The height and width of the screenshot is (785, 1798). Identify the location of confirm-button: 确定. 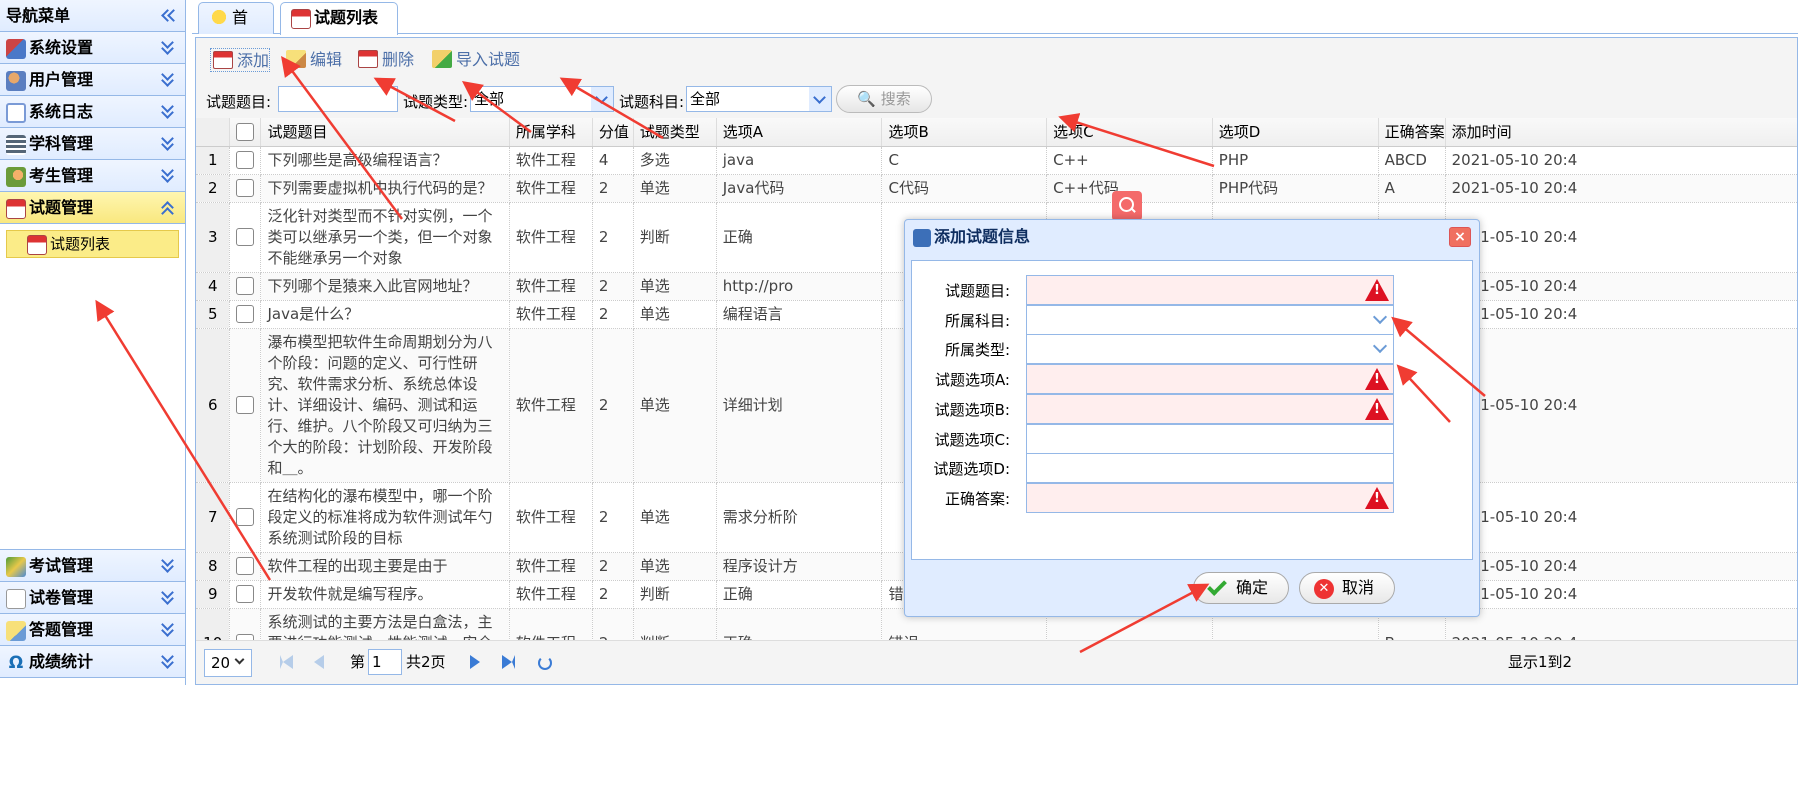
(1241, 588).